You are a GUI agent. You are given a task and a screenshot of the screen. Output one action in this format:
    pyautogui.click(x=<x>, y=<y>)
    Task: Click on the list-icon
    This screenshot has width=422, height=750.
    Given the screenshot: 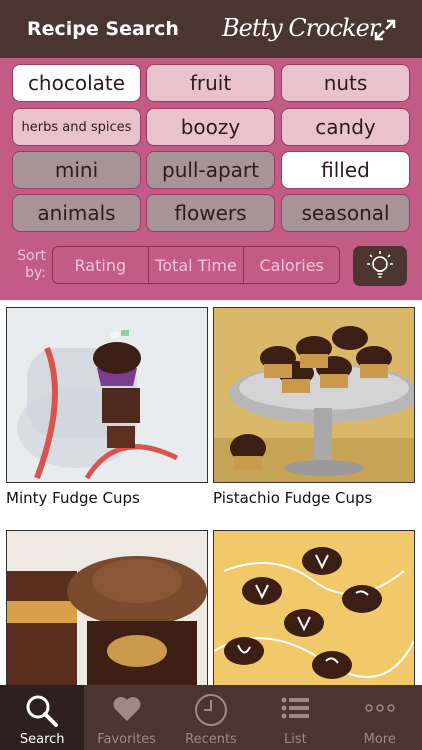 What is the action you would take?
    pyautogui.click(x=295, y=708)
    